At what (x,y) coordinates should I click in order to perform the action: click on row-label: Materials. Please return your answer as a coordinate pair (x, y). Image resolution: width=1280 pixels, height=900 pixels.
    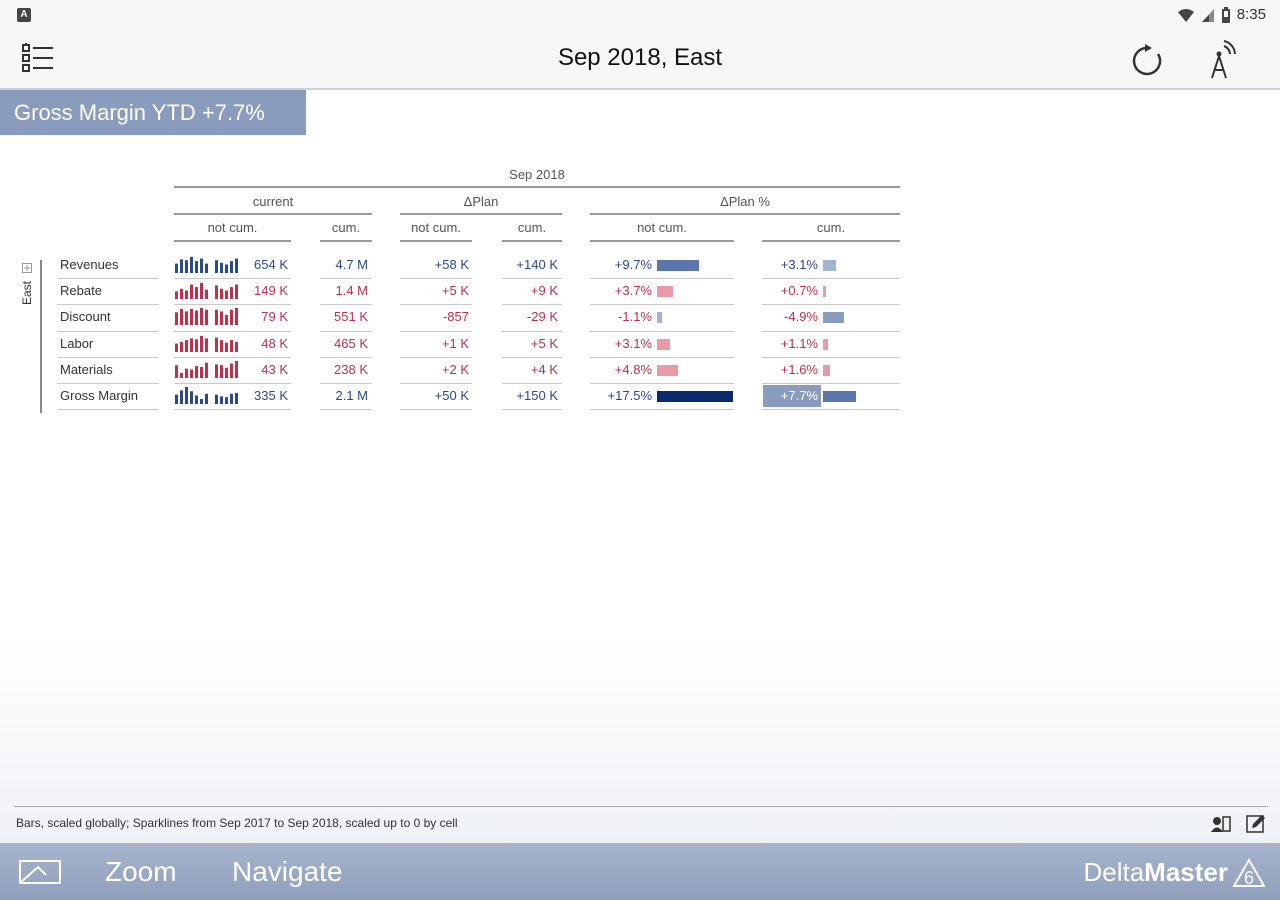
    Looking at the image, I should click on (86, 369).